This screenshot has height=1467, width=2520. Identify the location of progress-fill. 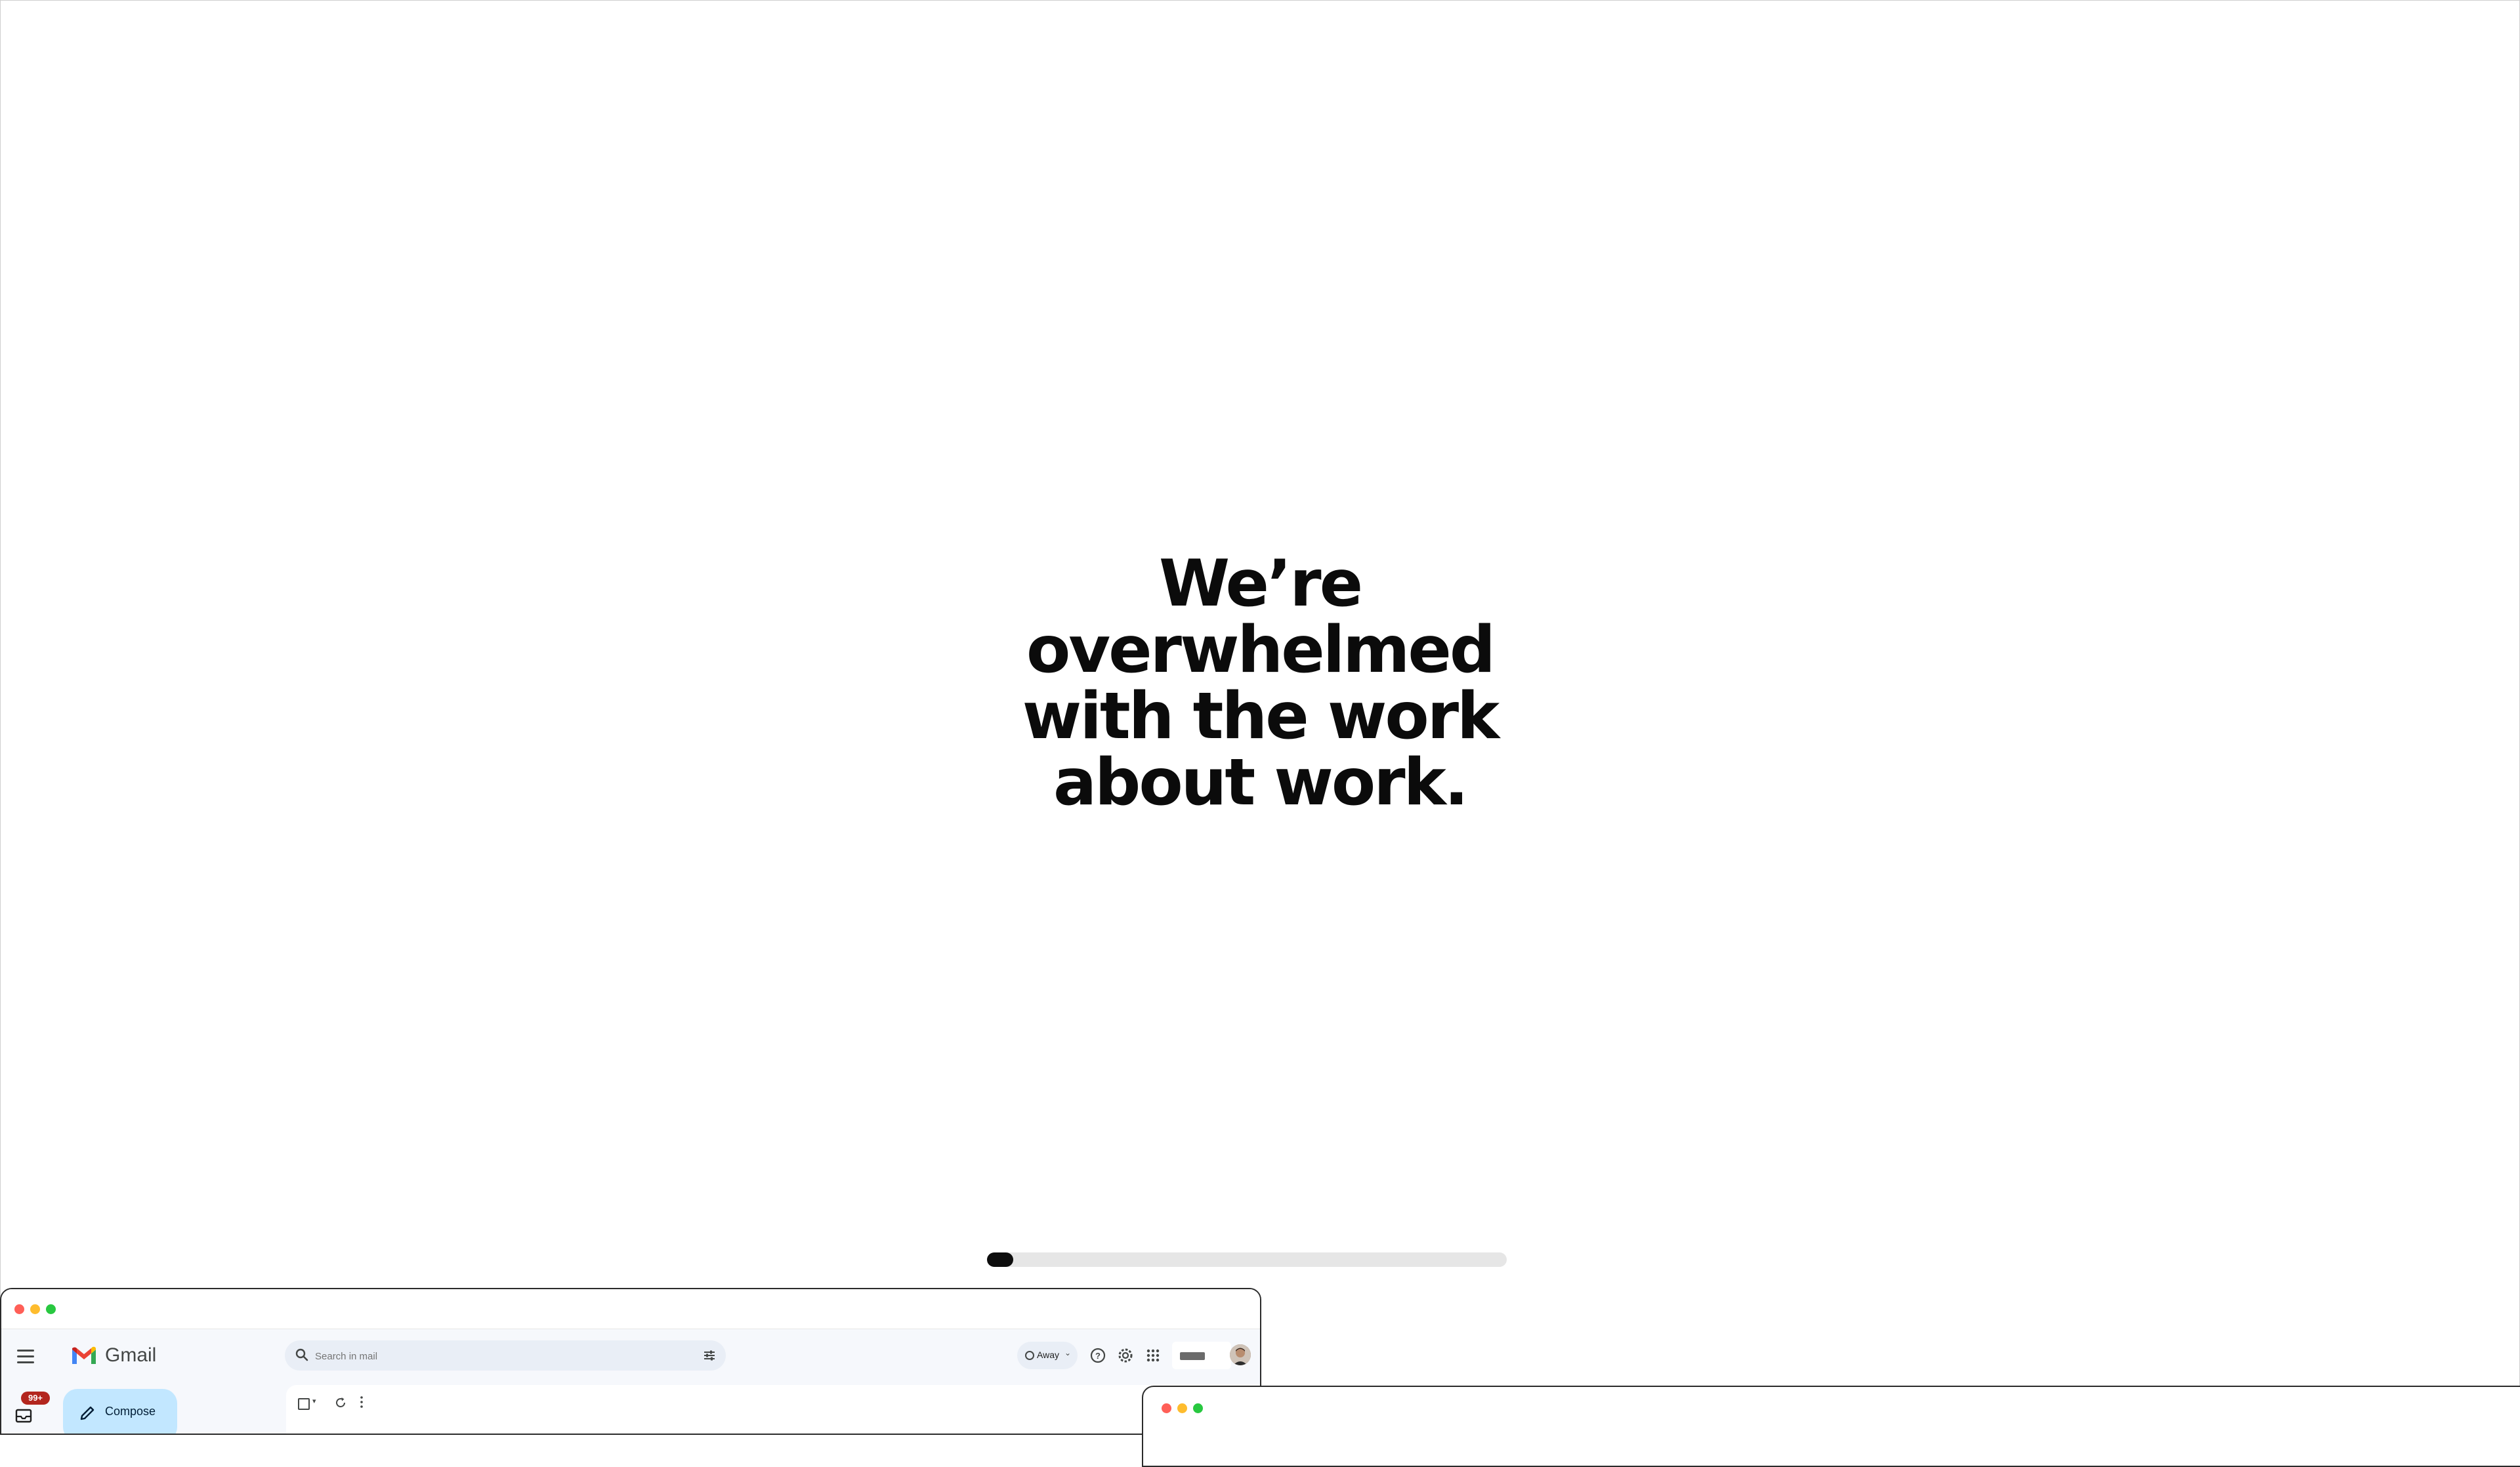
(1000, 1259).